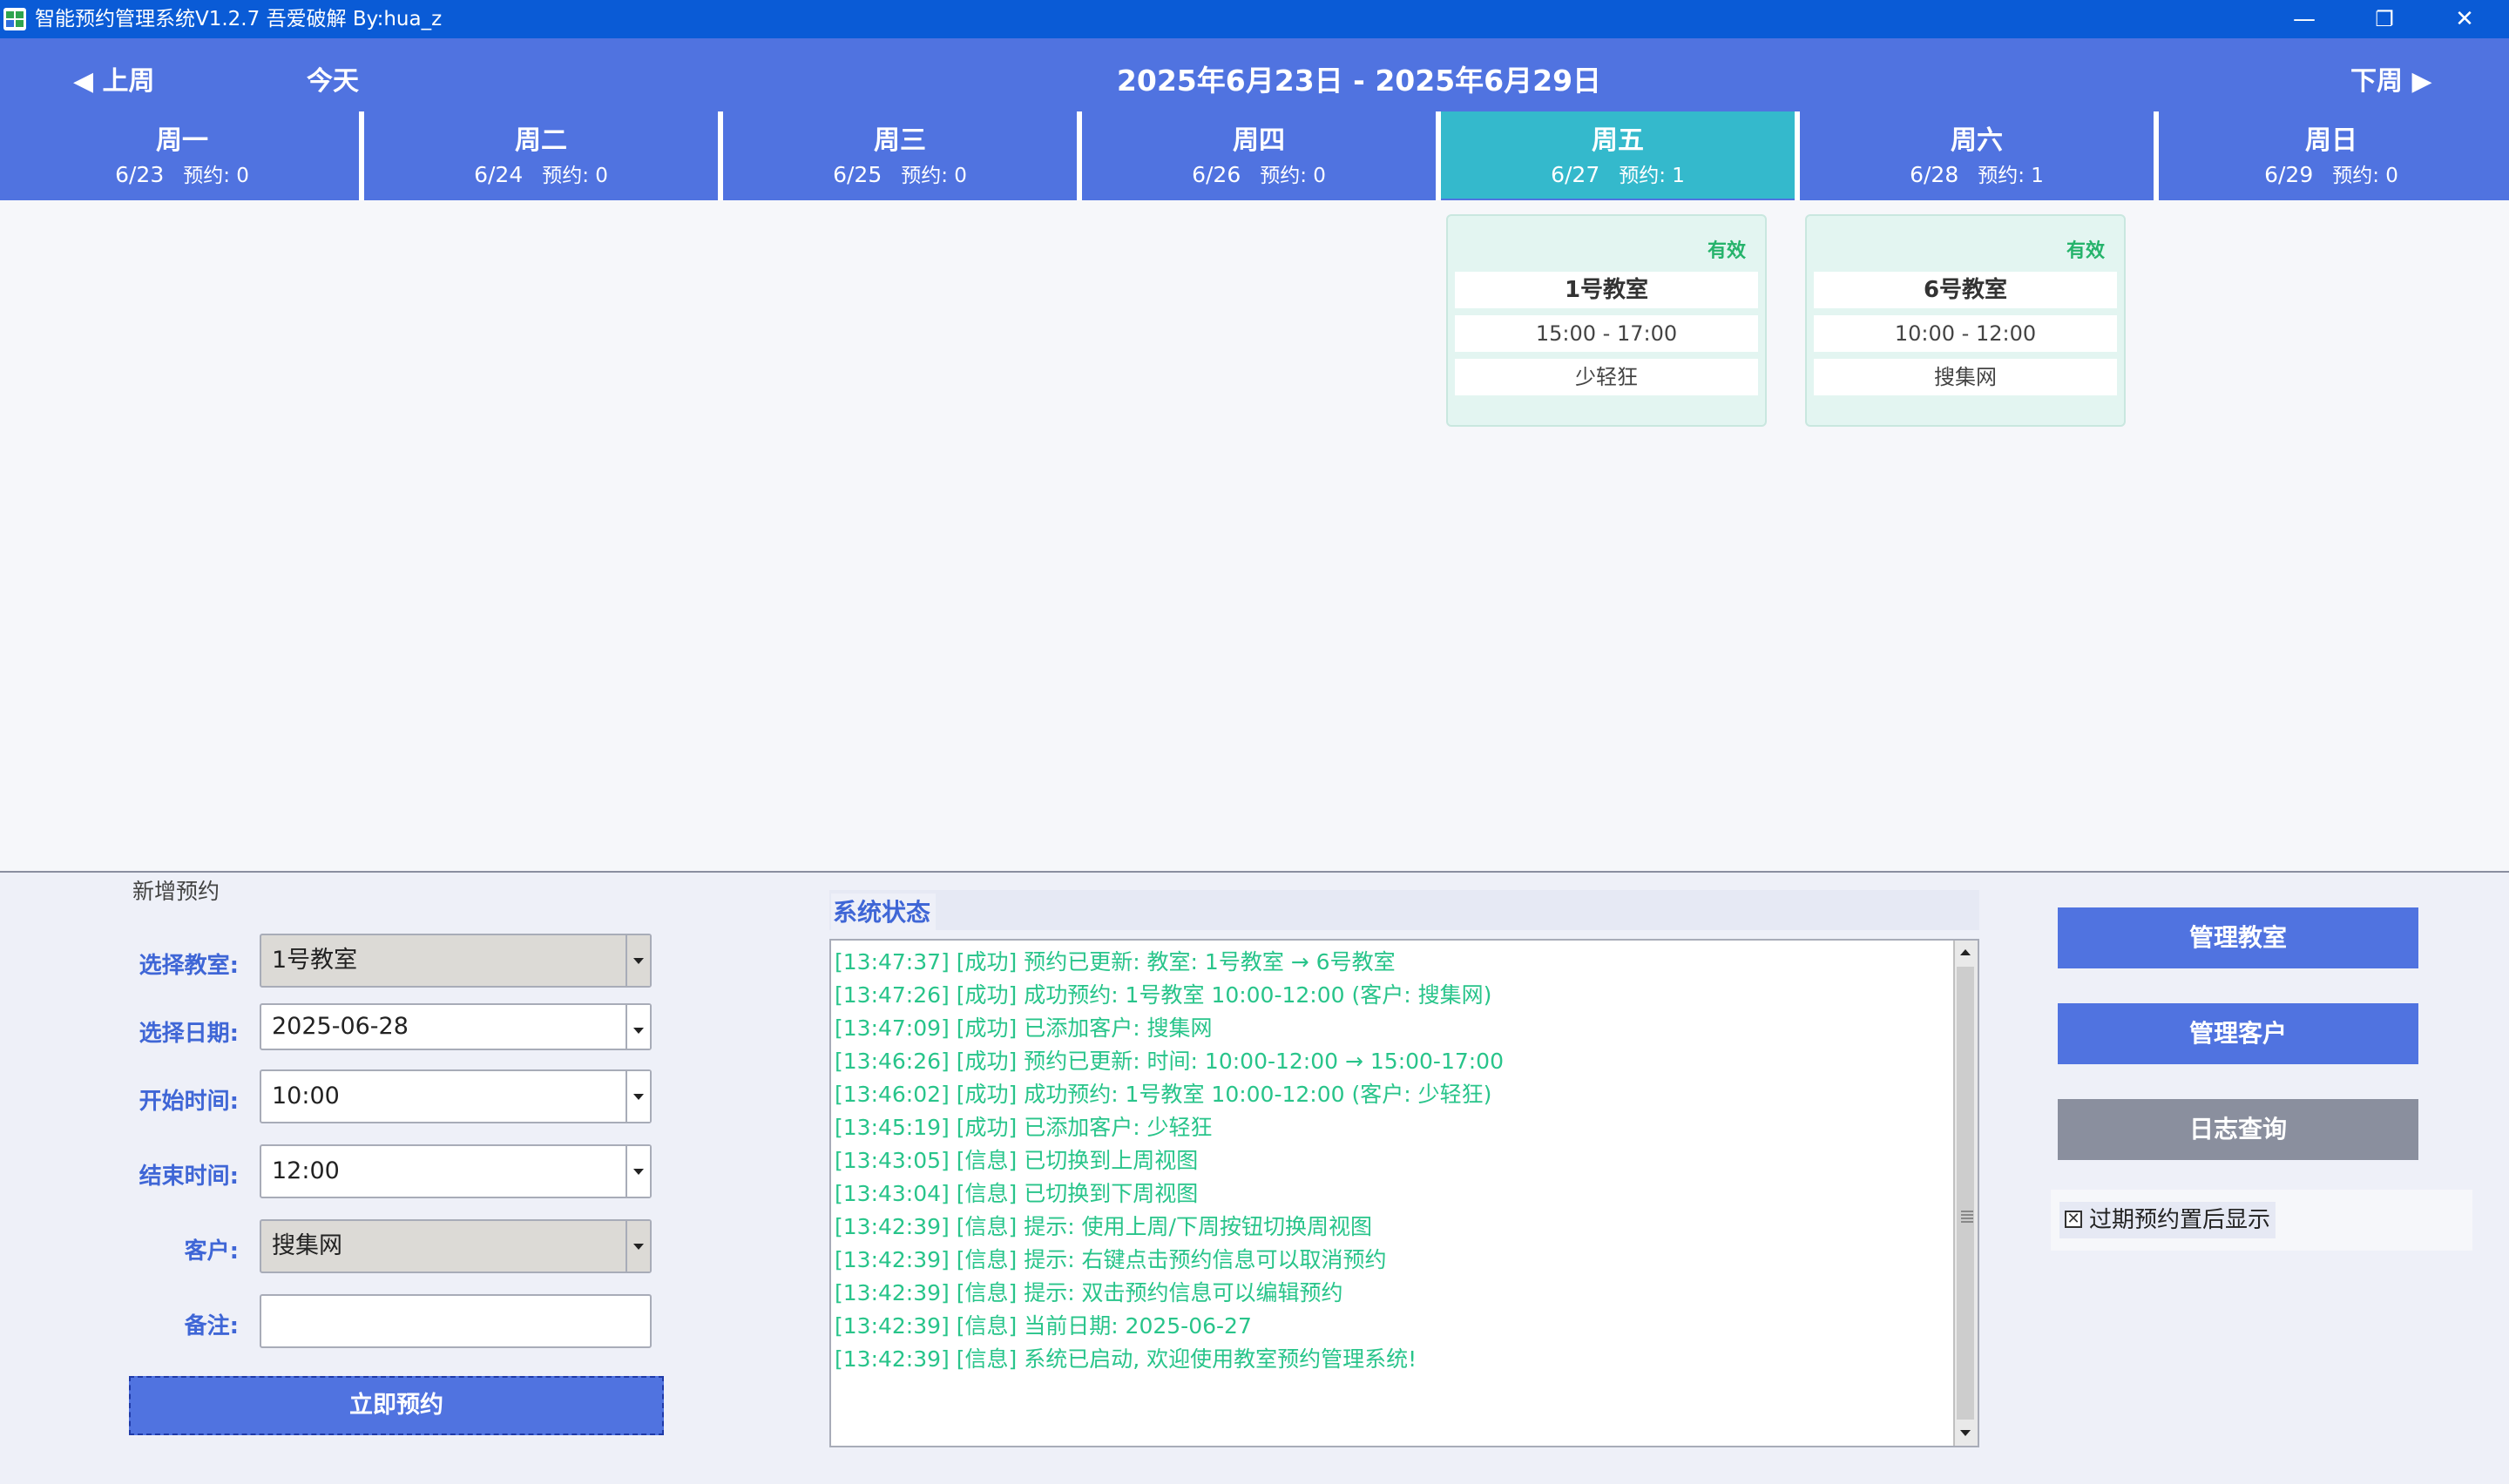 Image resolution: width=2509 pixels, height=1484 pixels. What do you see at coordinates (1575, 175) in the screenshot?
I see `day-date: 6/27` at bounding box center [1575, 175].